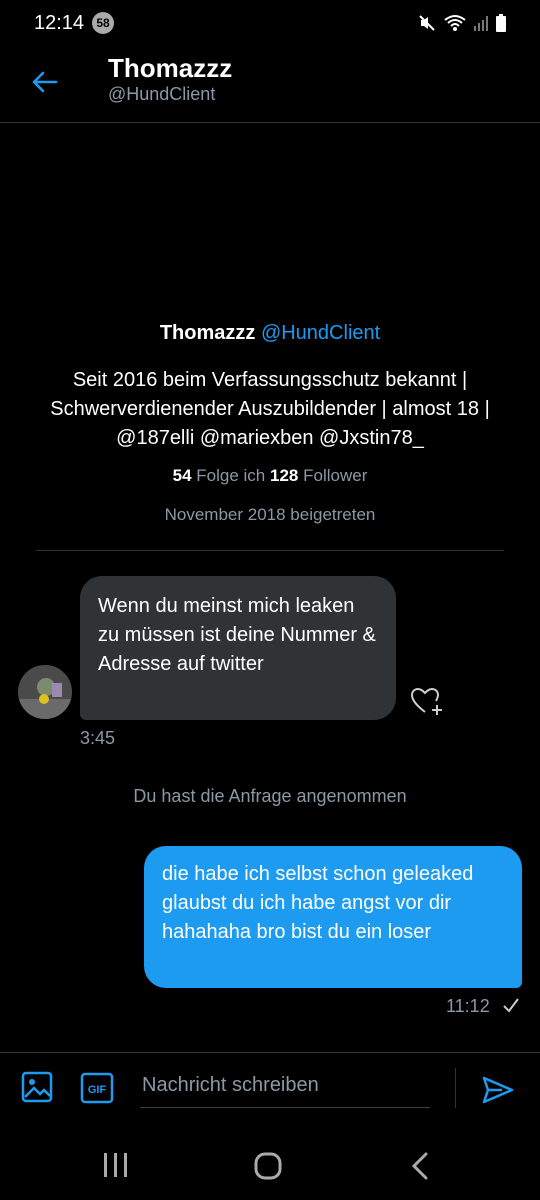  Describe the element at coordinates (284, 475) in the screenshot. I see `followers-count: 128` at that location.